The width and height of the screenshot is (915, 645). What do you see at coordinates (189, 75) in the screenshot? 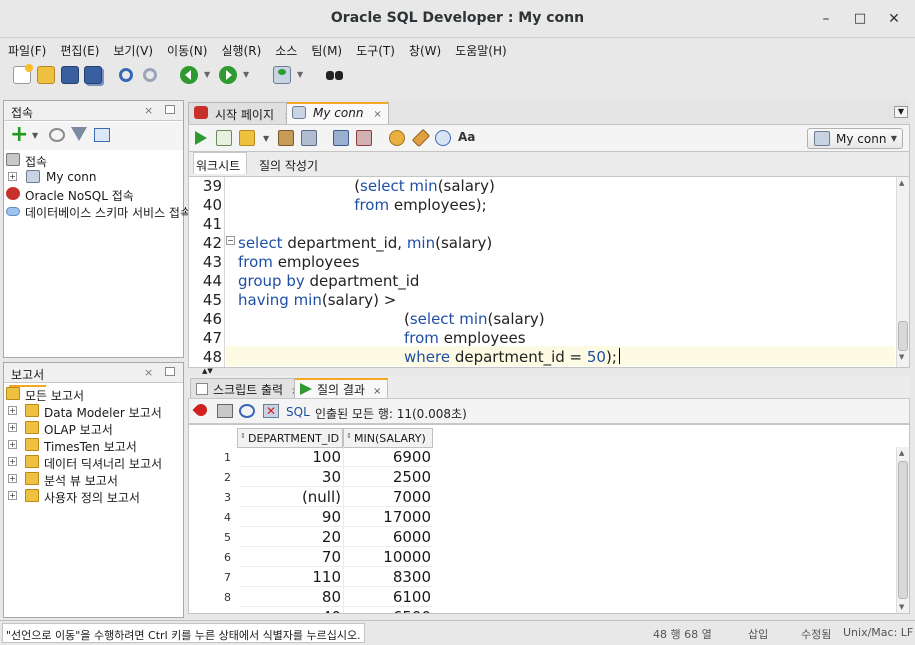
I see `back-icon` at bounding box center [189, 75].